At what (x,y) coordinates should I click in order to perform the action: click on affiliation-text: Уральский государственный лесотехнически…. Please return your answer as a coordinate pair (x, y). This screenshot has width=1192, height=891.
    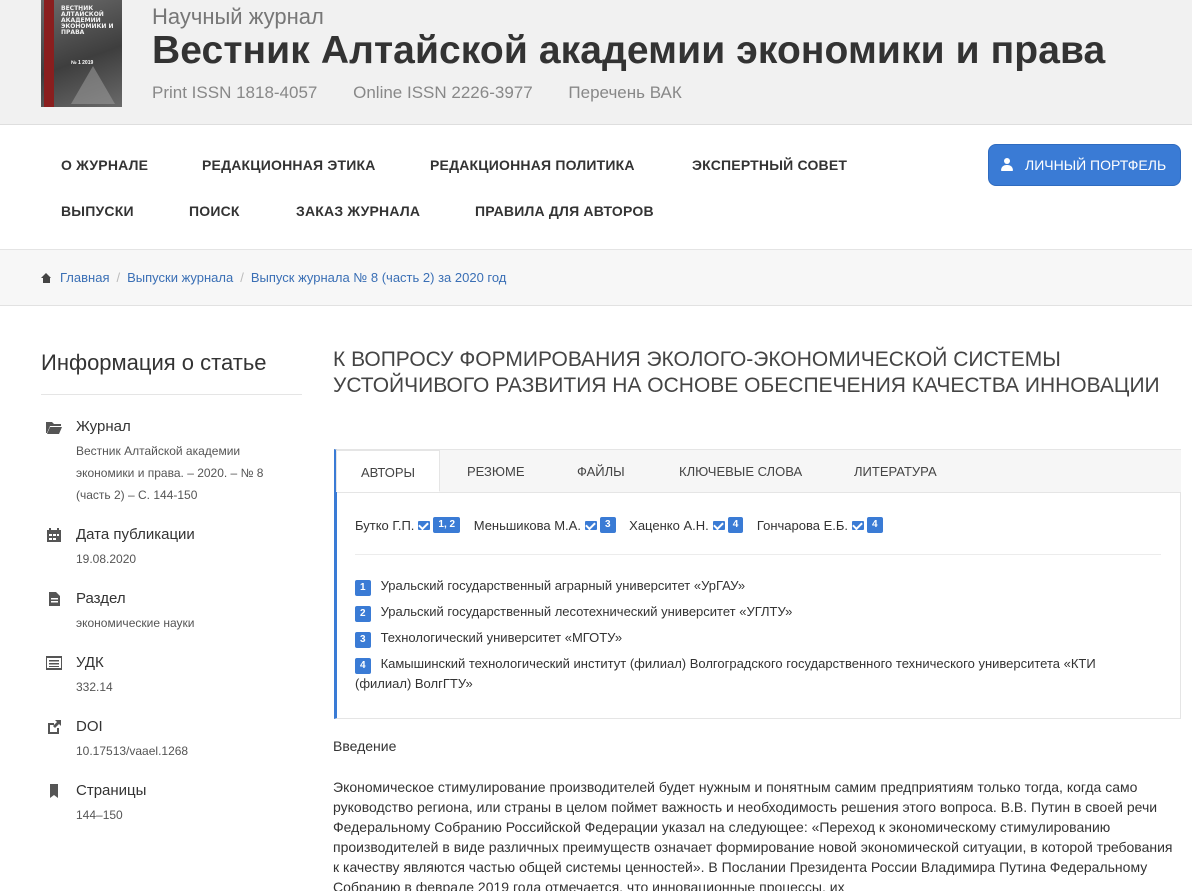
    Looking at the image, I should click on (586, 611).